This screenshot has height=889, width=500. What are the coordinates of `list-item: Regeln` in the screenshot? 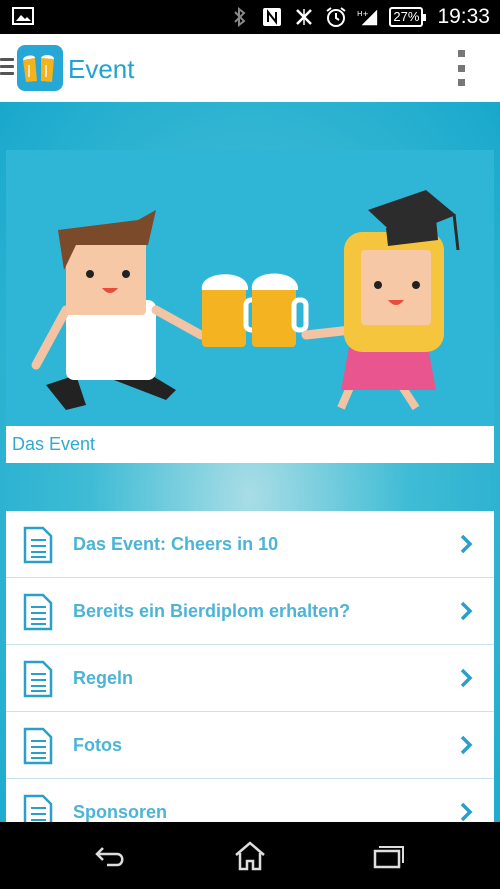 It's located at (250, 678).